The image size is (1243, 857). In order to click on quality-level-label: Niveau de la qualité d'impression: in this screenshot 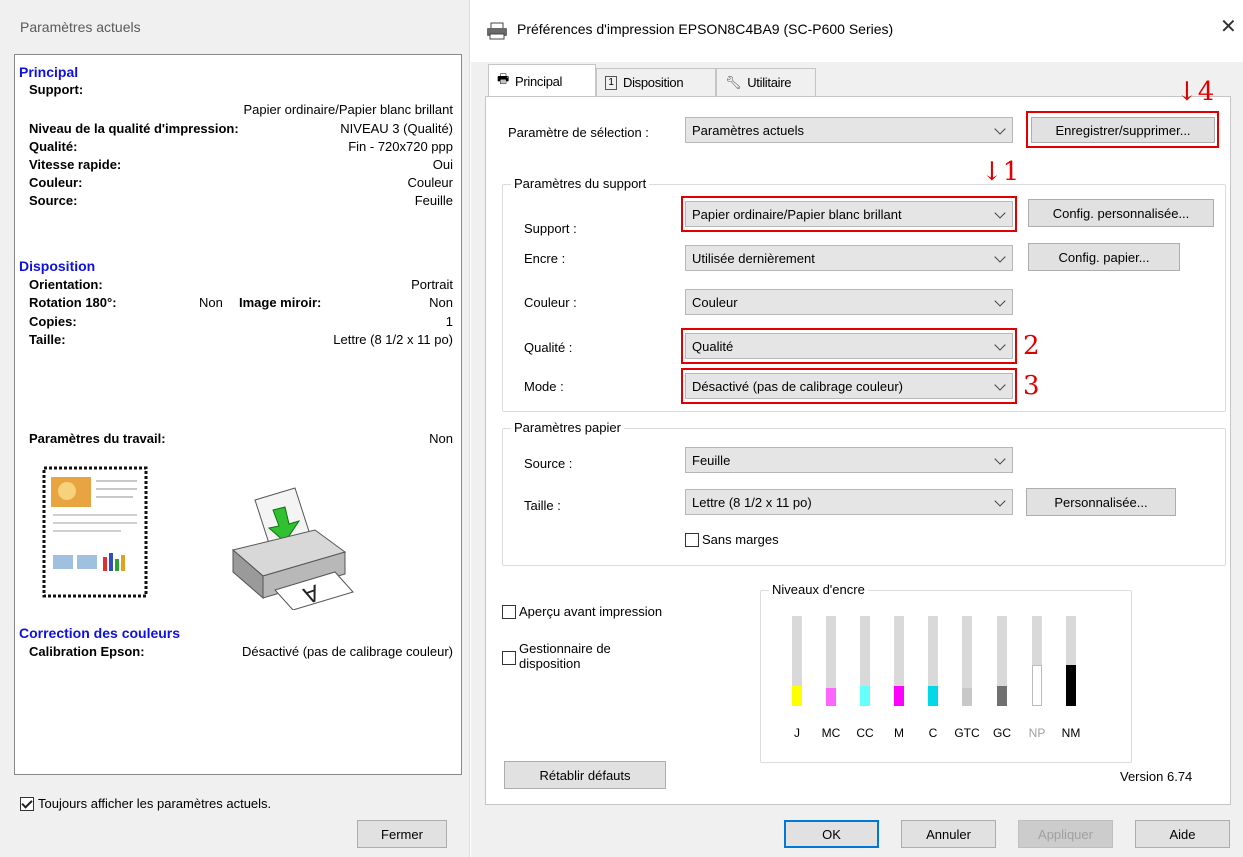, I will do `click(134, 128)`.